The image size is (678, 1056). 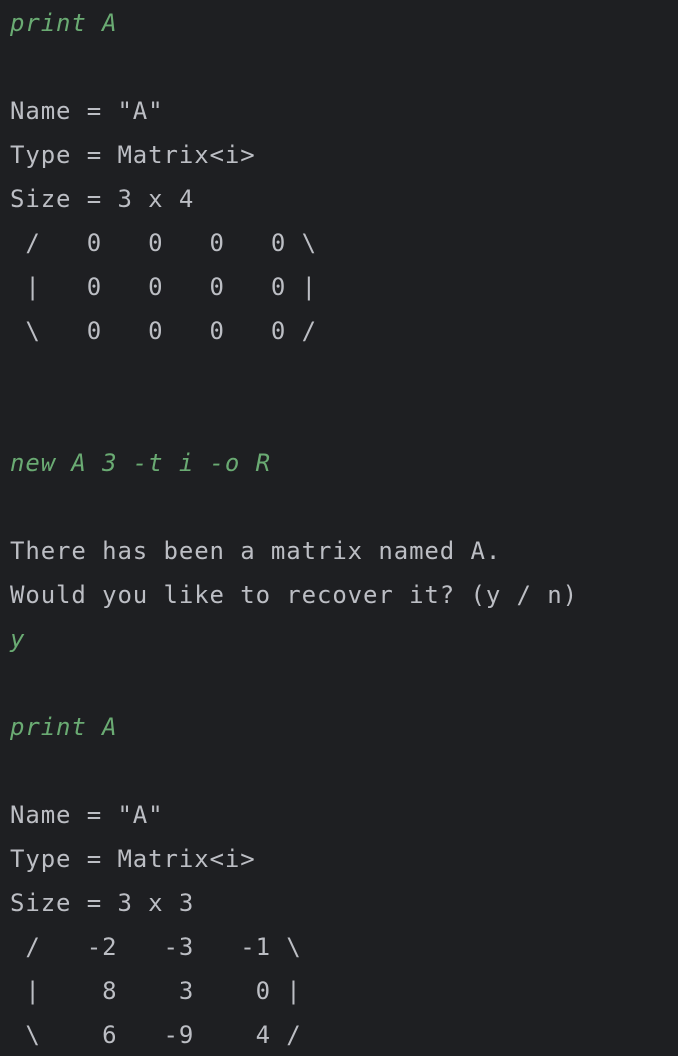 I want to click on output-line-size-2: Size = 3 x 3, so click(x=102, y=903).